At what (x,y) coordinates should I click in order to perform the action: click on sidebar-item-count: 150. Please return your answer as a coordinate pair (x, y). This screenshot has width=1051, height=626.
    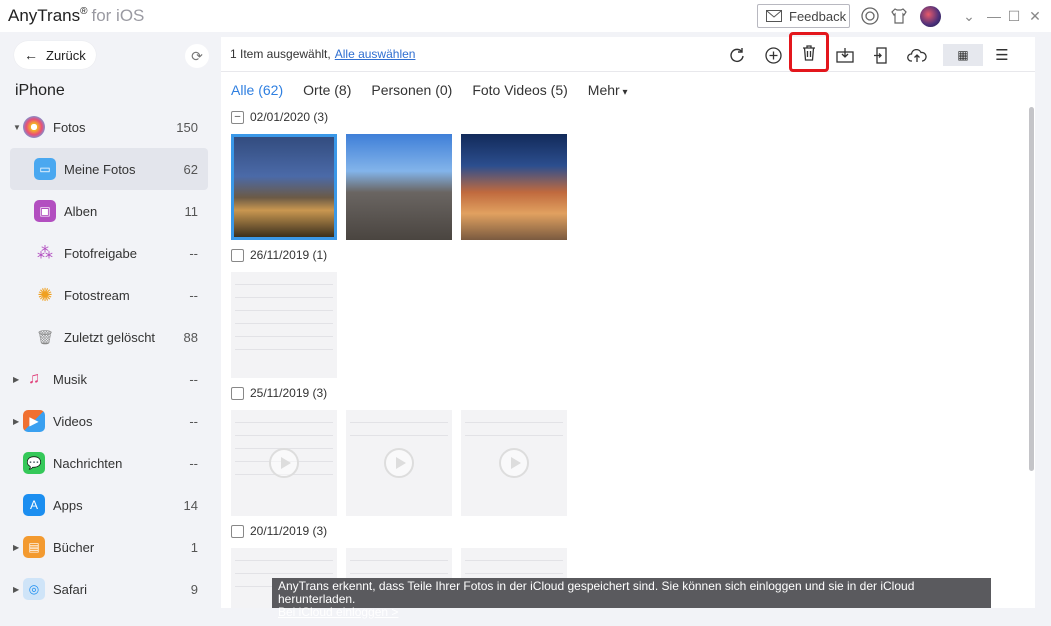
    Looking at the image, I should click on (187, 127).